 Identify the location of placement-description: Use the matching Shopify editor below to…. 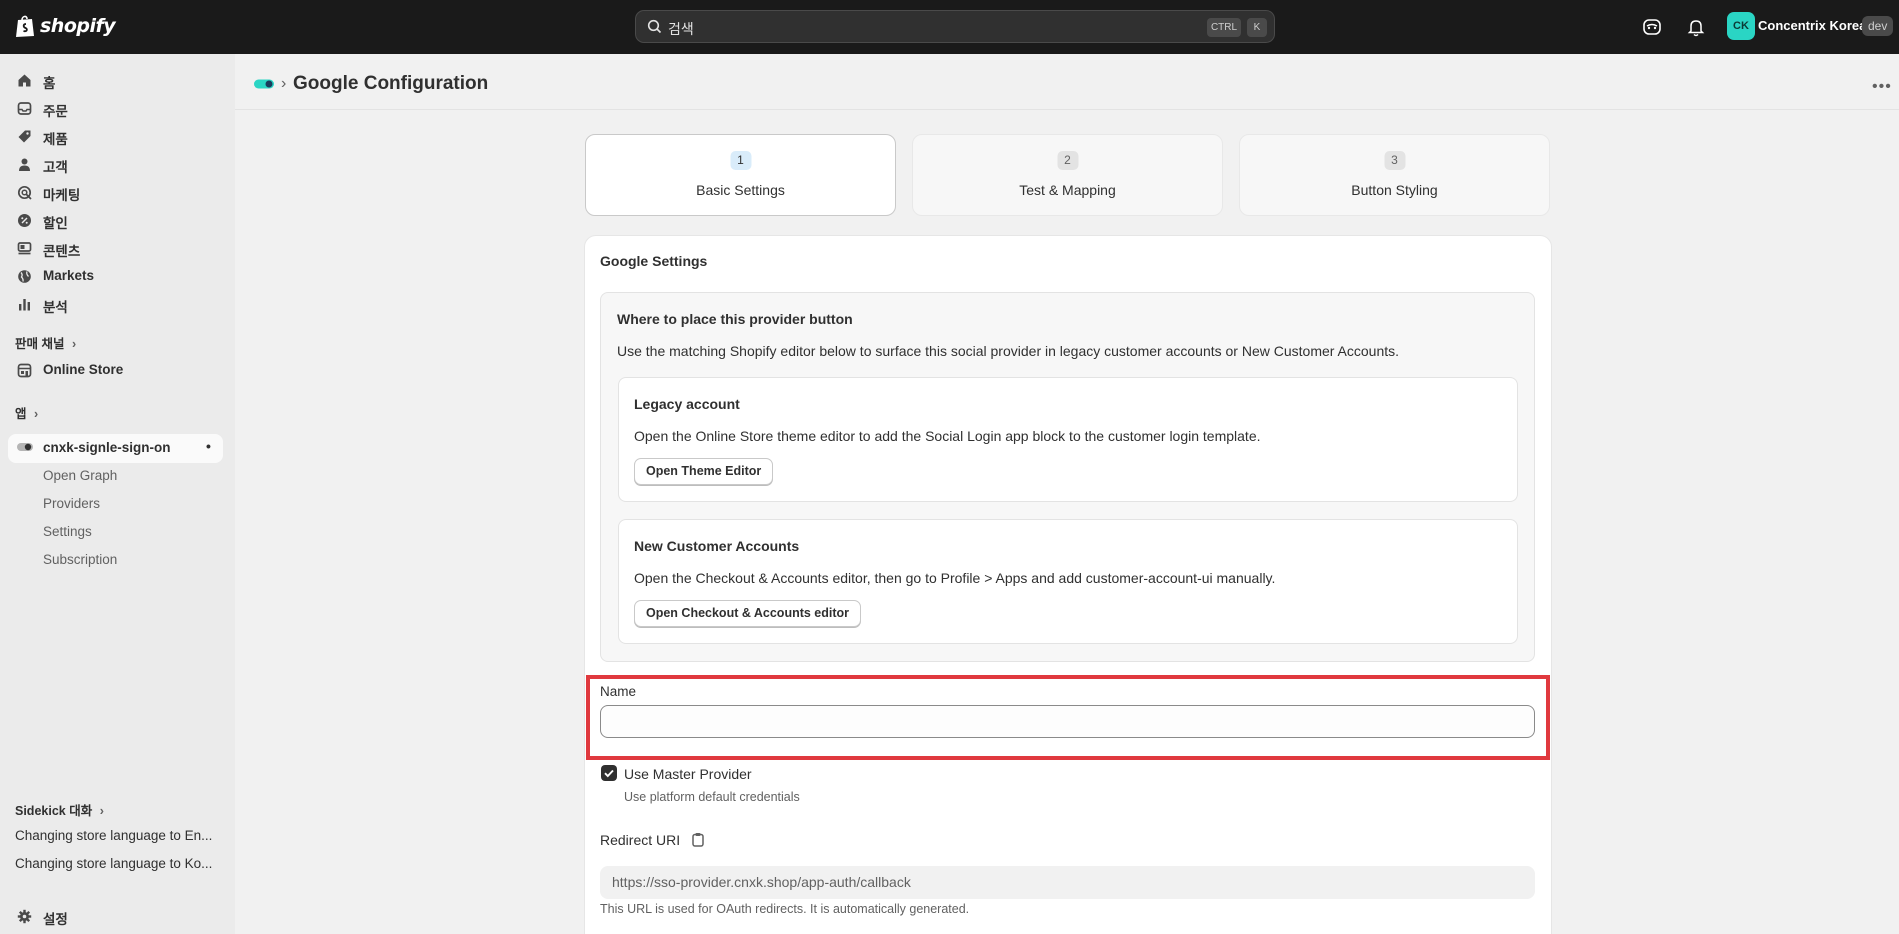
(1008, 351).